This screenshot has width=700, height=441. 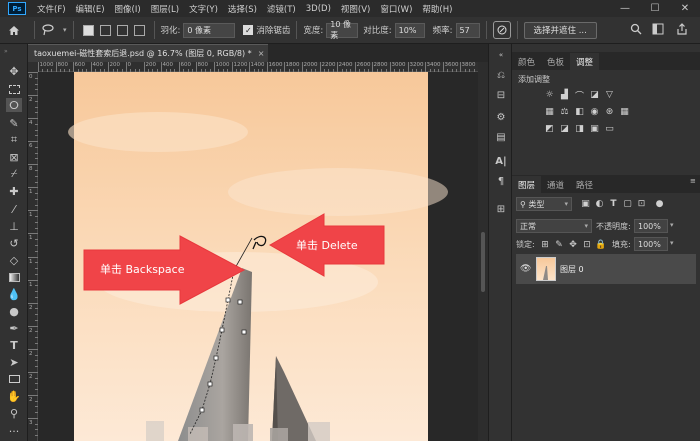 What do you see at coordinates (627, 204) in the screenshot?
I see `filter-shape-icon: ▢` at bounding box center [627, 204].